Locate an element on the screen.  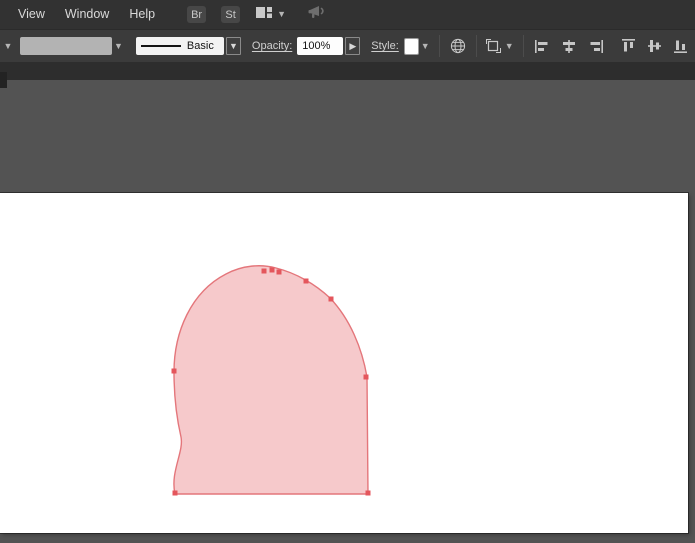
stroke-preview-line is located at coordinates (160, 46).